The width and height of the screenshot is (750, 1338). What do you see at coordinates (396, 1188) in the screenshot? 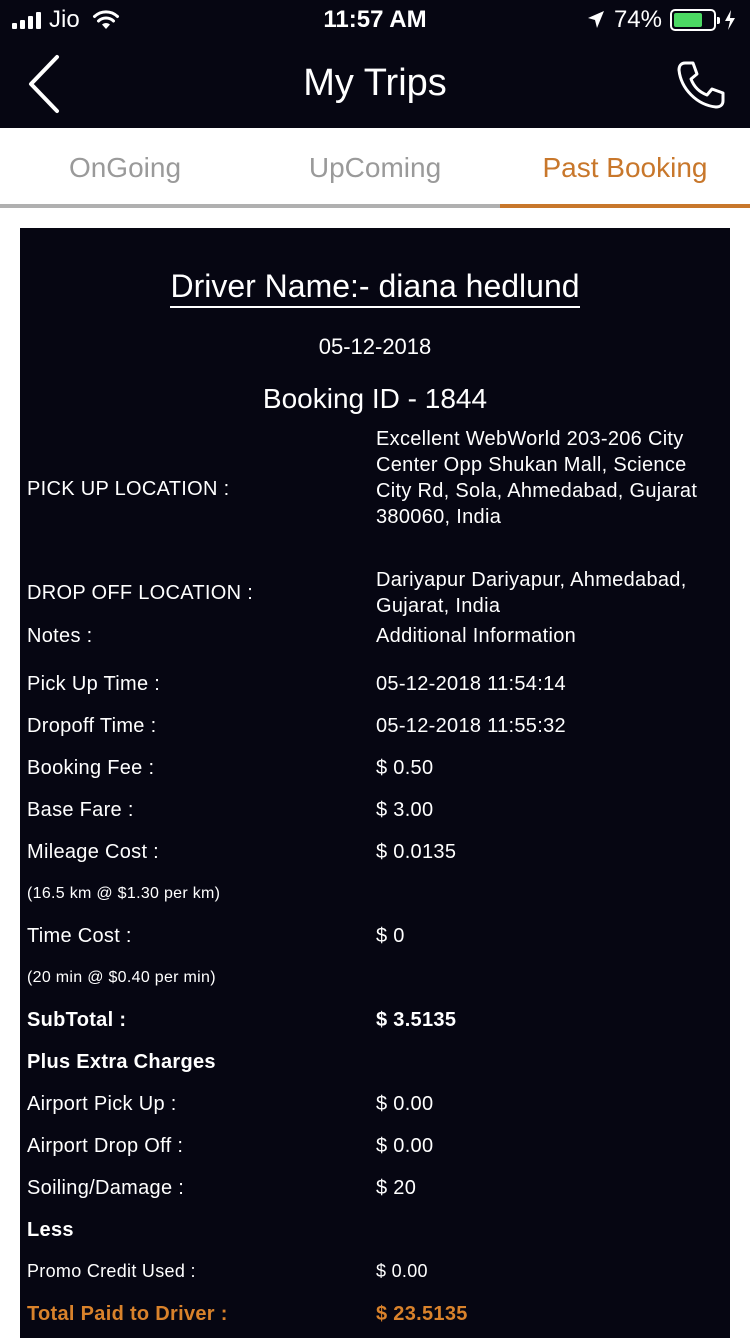
I see `soiling-damage-value: $ 20` at bounding box center [396, 1188].